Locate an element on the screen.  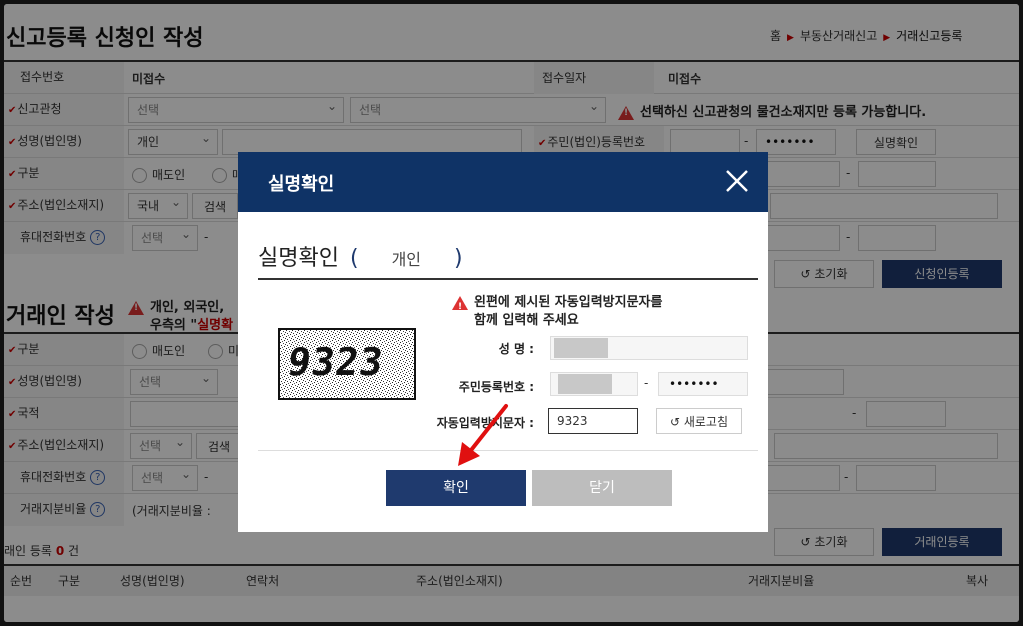
modal-rrn-dash: - is located at coordinates (646, 383).